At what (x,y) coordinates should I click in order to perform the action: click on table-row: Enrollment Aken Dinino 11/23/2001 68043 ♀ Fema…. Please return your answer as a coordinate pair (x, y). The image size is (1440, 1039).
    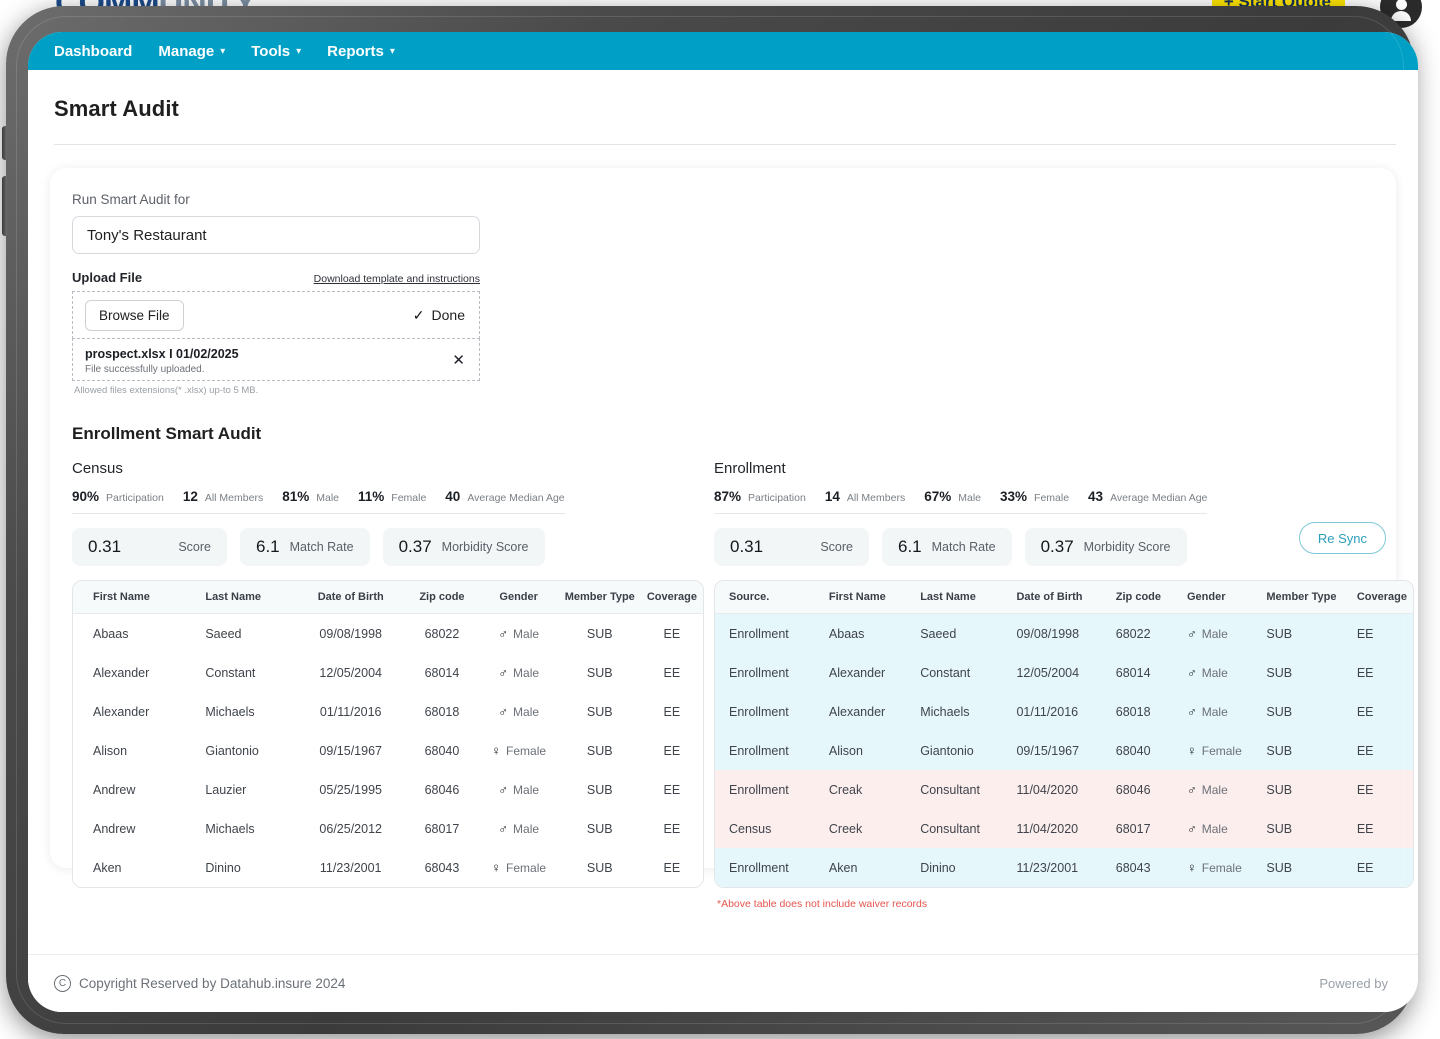
    Looking at the image, I should click on (1064, 867).